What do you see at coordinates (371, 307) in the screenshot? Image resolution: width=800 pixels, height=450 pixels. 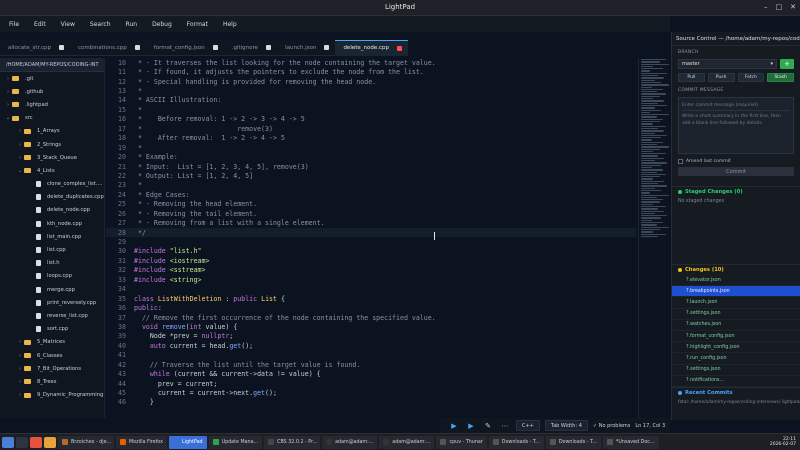 I see `code-line: 36 public:` at bounding box center [371, 307].